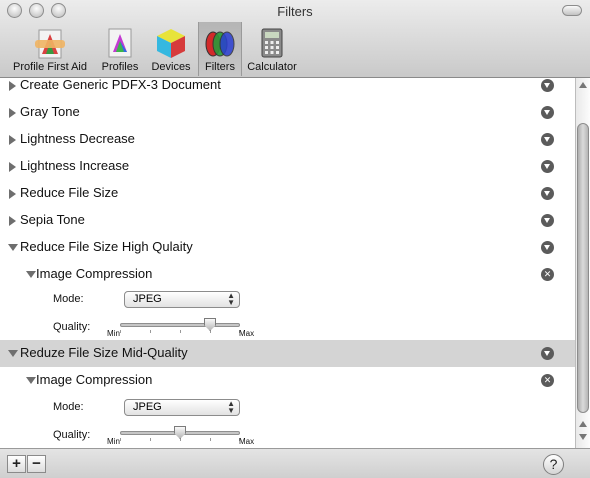 This screenshot has width=590, height=478. I want to click on filter-name: Sepia Tone, so click(52, 219).